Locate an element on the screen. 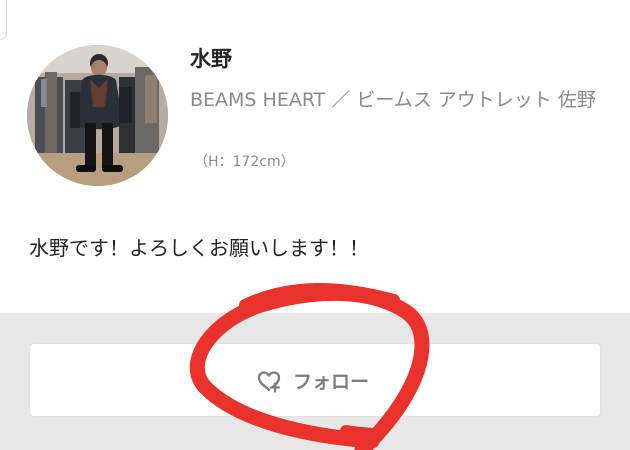  card-corner-divider is located at coordinates (3, 20).